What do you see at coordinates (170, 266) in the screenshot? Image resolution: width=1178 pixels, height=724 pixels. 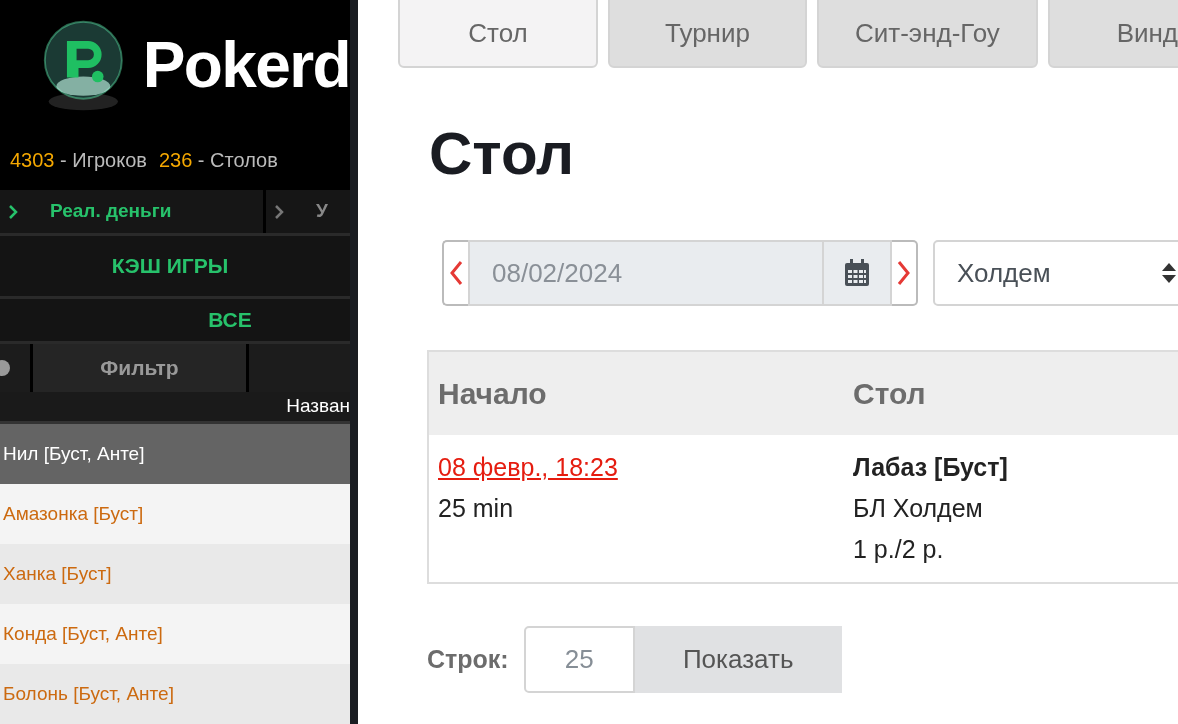 I see `section-title: КЭШ ИГРЫ` at bounding box center [170, 266].